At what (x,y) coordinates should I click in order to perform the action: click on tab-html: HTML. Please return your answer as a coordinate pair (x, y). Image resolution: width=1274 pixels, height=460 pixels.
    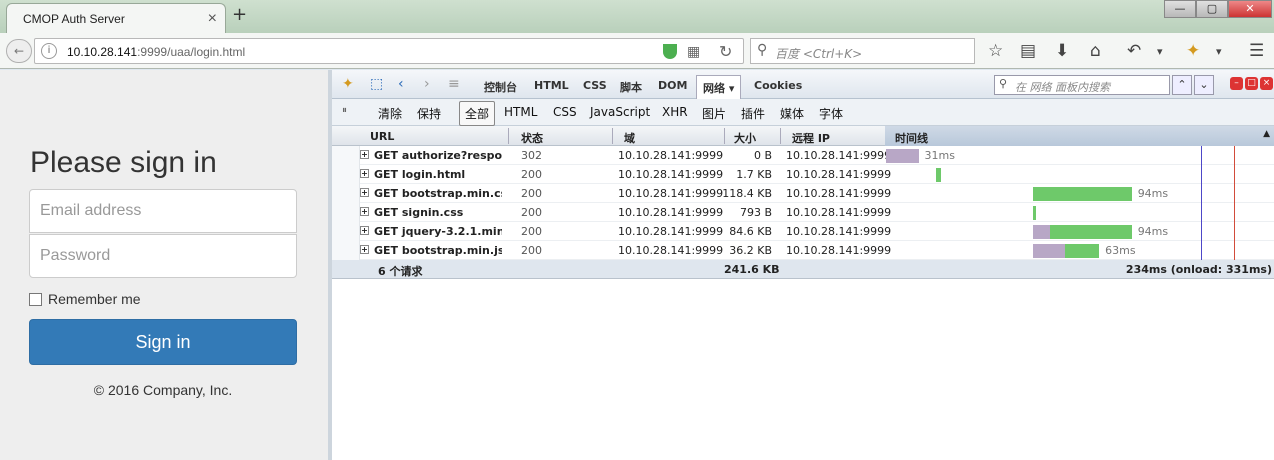
    Looking at the image, I should click on (551, 85).